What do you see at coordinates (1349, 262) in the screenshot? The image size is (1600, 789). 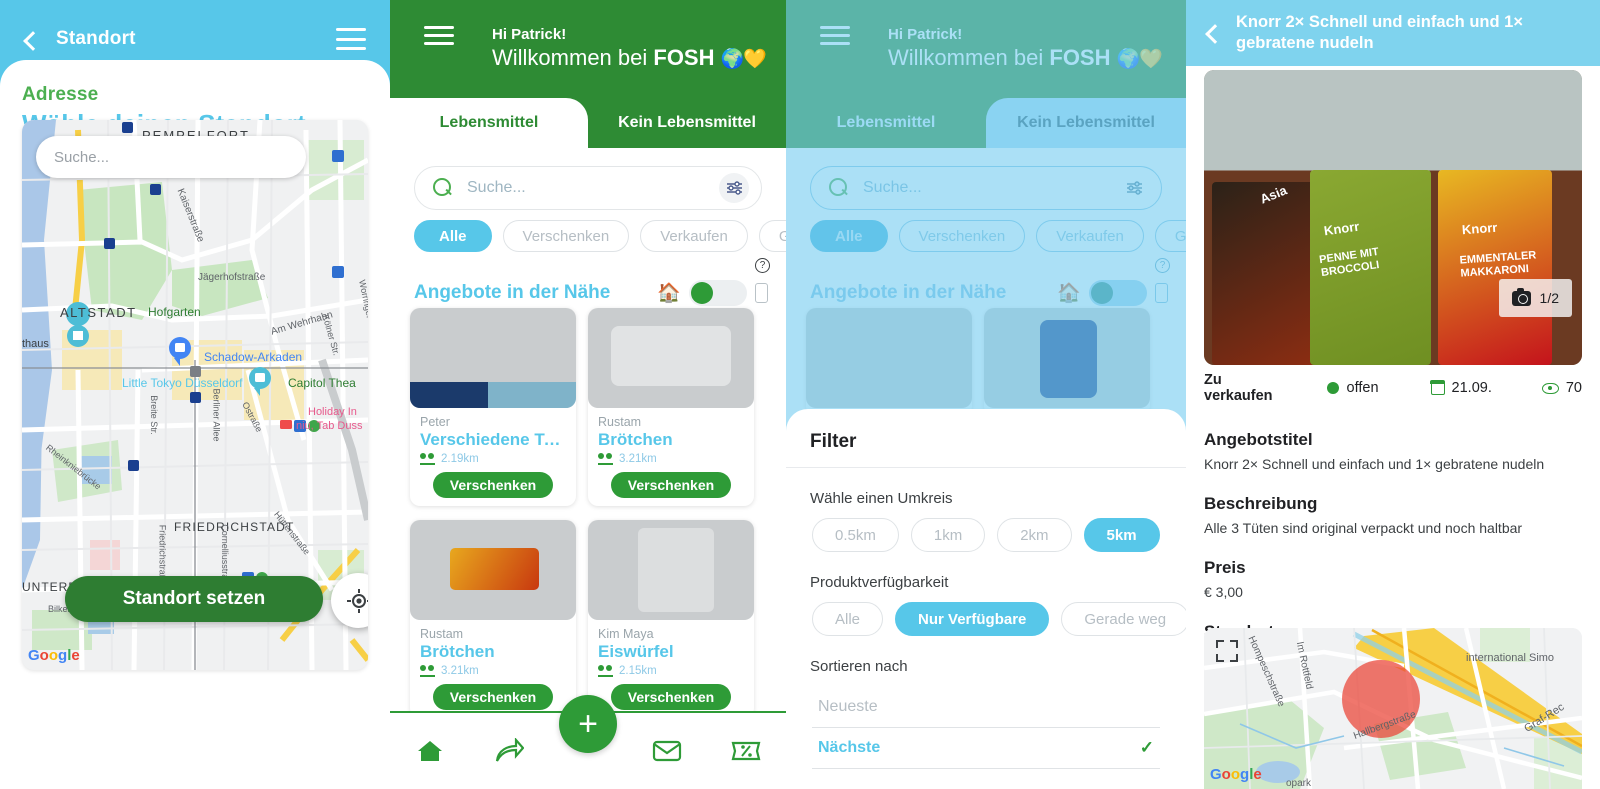 I see `product-pack-label: PENNE MIT BROCCOLI` at bounding box center [1349, 262].